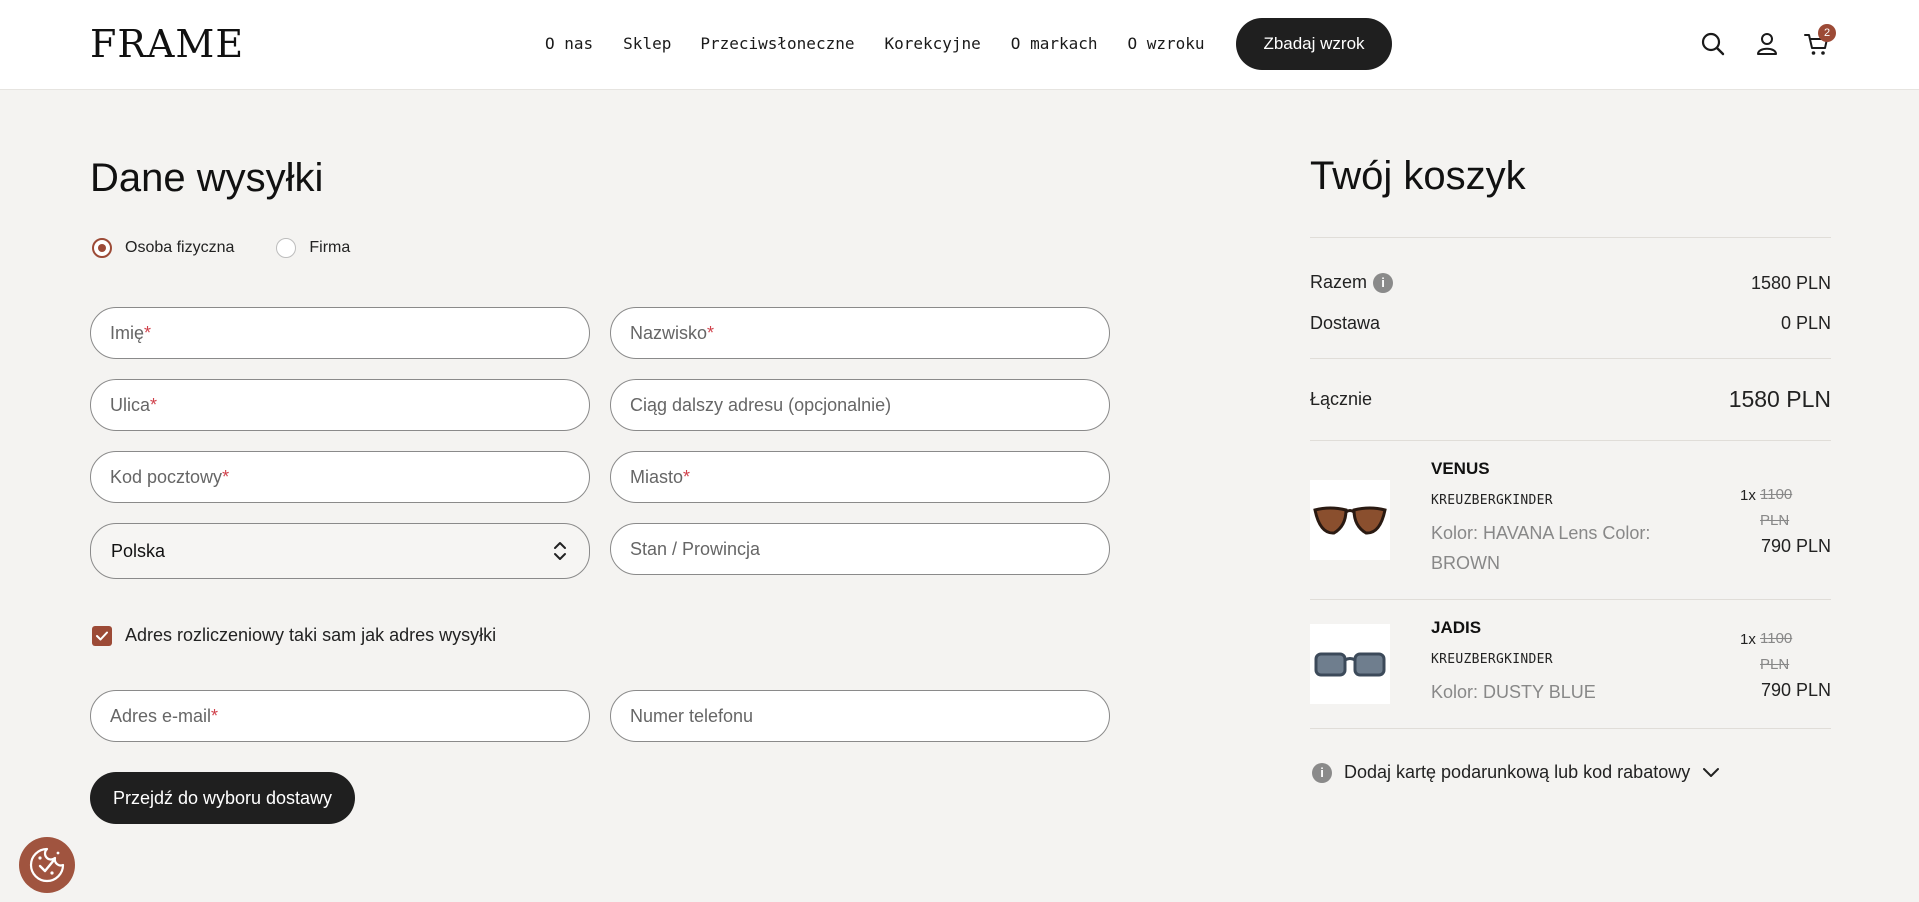  I want to click on nav-item-korekcyjne: Korekcyjne, so click(932, 44).